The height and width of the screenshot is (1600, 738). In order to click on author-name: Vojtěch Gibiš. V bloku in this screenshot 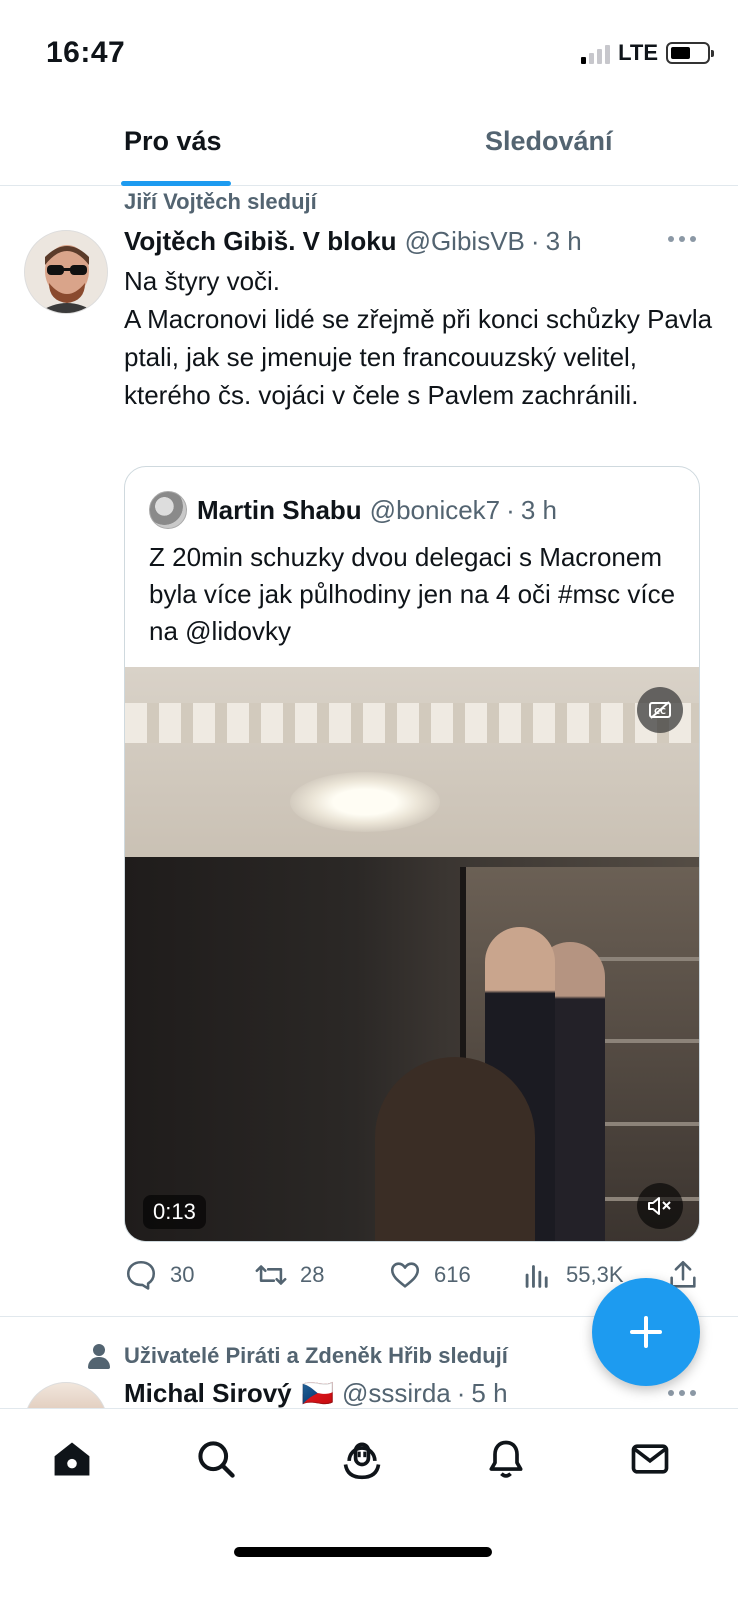, I will do `click(260, 241)`.